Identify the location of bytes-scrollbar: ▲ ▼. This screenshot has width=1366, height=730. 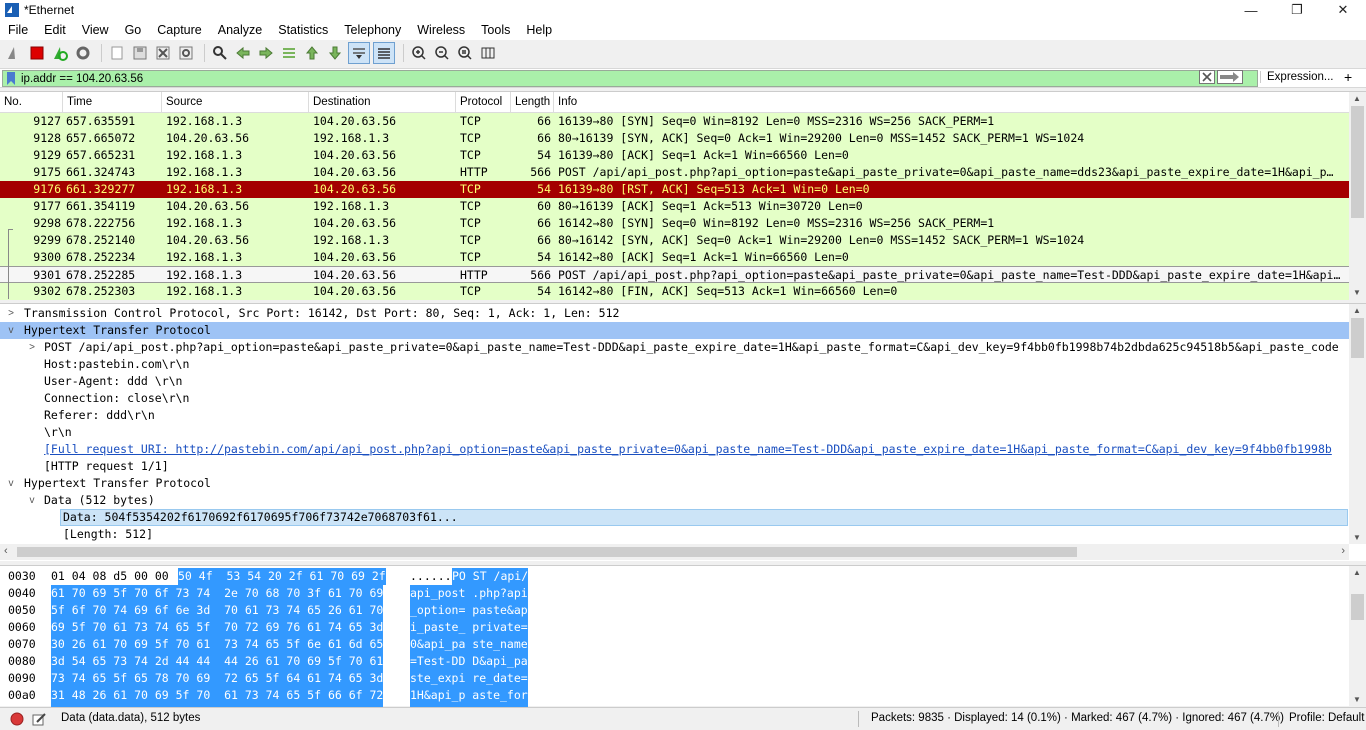
(1357, 636).